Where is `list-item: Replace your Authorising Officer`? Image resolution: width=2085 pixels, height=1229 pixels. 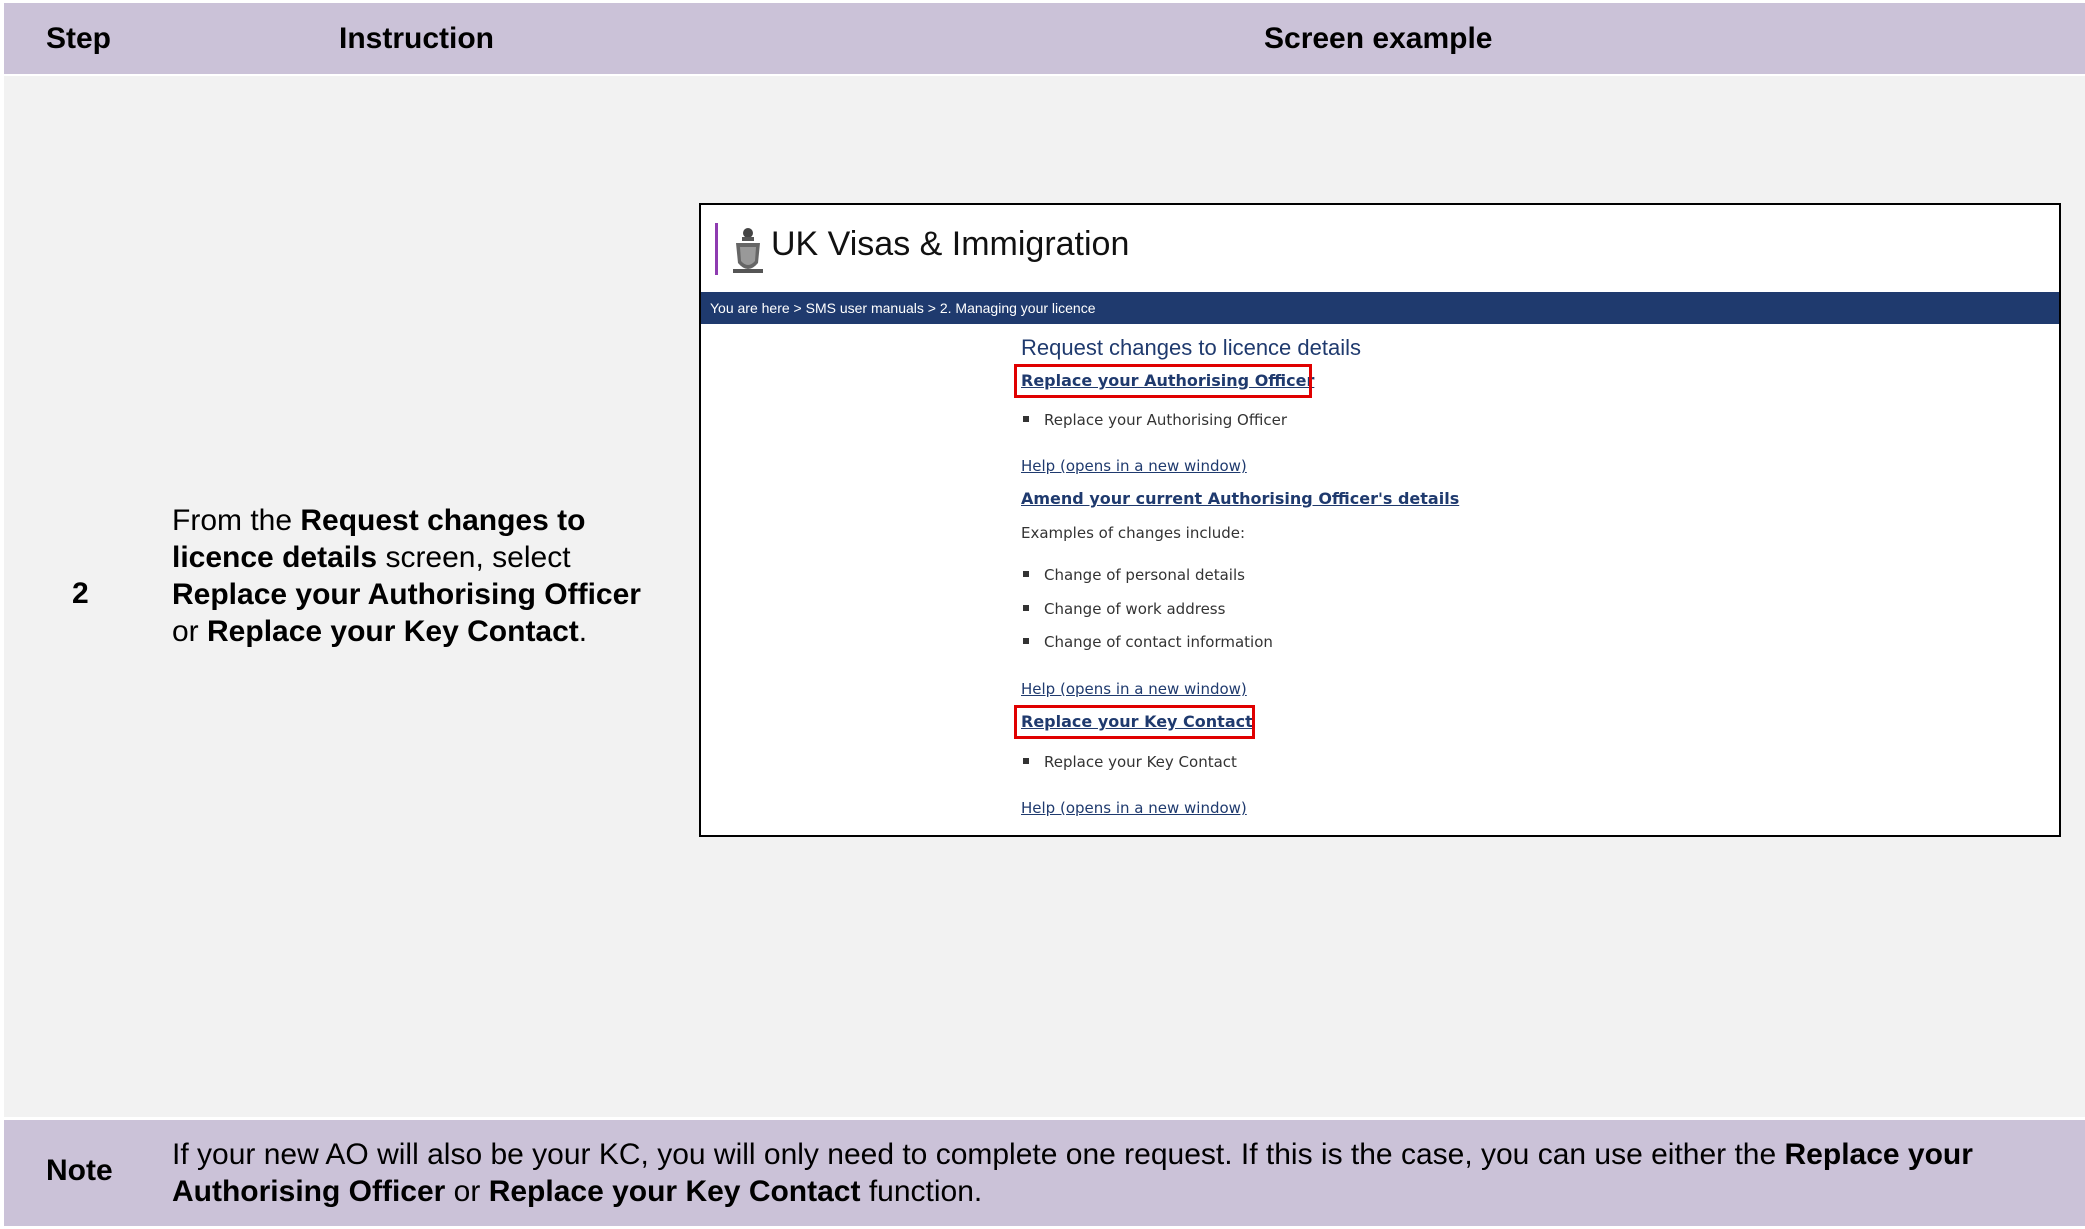
list-item: Replace your Authorising Officer is located at coordinates (1154, 420).